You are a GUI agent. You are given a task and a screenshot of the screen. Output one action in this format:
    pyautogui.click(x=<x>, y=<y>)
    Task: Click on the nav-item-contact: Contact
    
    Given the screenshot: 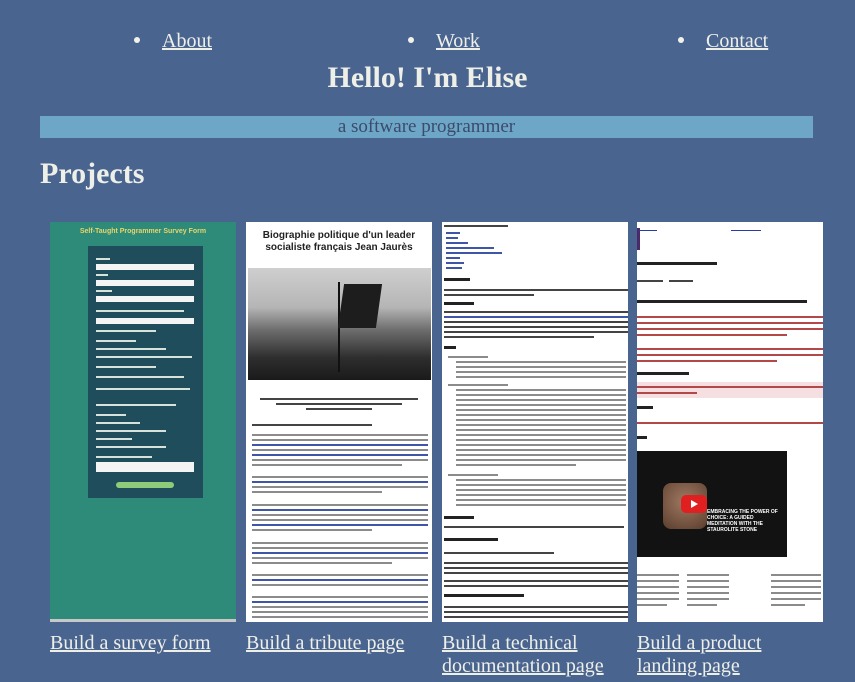 What is the action you would take?
    pyautogui.click(x=723, y=41)
    